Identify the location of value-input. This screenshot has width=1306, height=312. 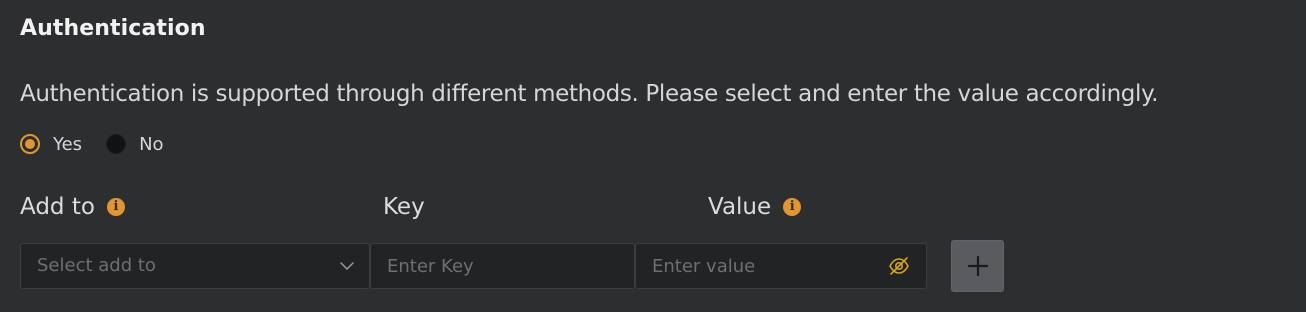
(781, 266).